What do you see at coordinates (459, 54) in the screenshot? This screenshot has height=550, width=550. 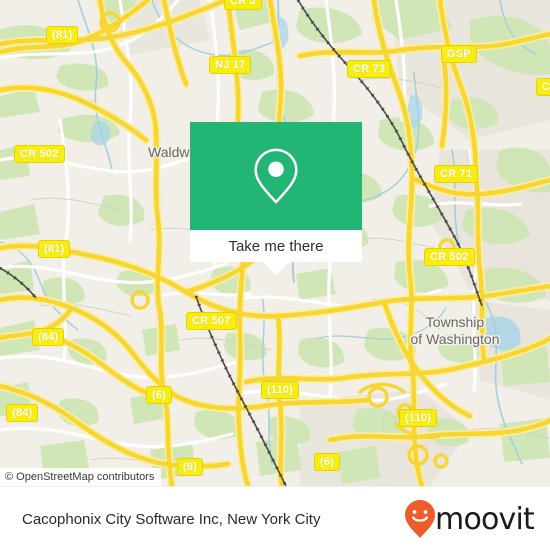 I see `road-shield: GSP` at bounding box center [459, 54].